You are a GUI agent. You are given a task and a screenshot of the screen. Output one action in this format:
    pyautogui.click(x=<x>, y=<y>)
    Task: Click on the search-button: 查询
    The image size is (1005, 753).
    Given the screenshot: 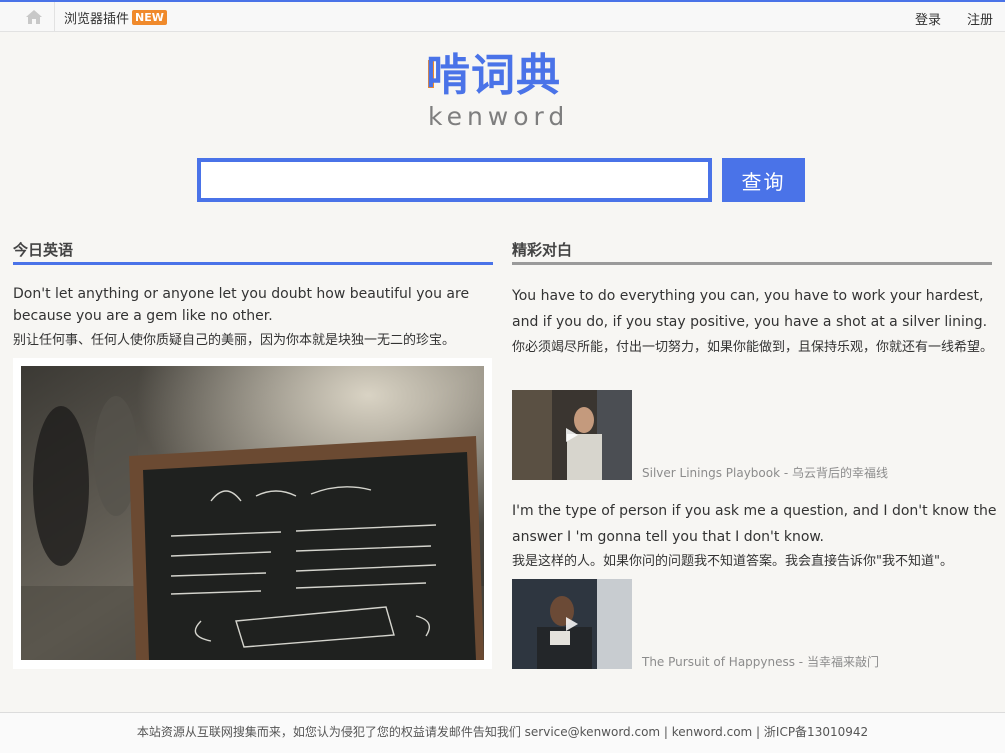 What is the action you would take?
    pyautogui.click(x=763, y=180)
    